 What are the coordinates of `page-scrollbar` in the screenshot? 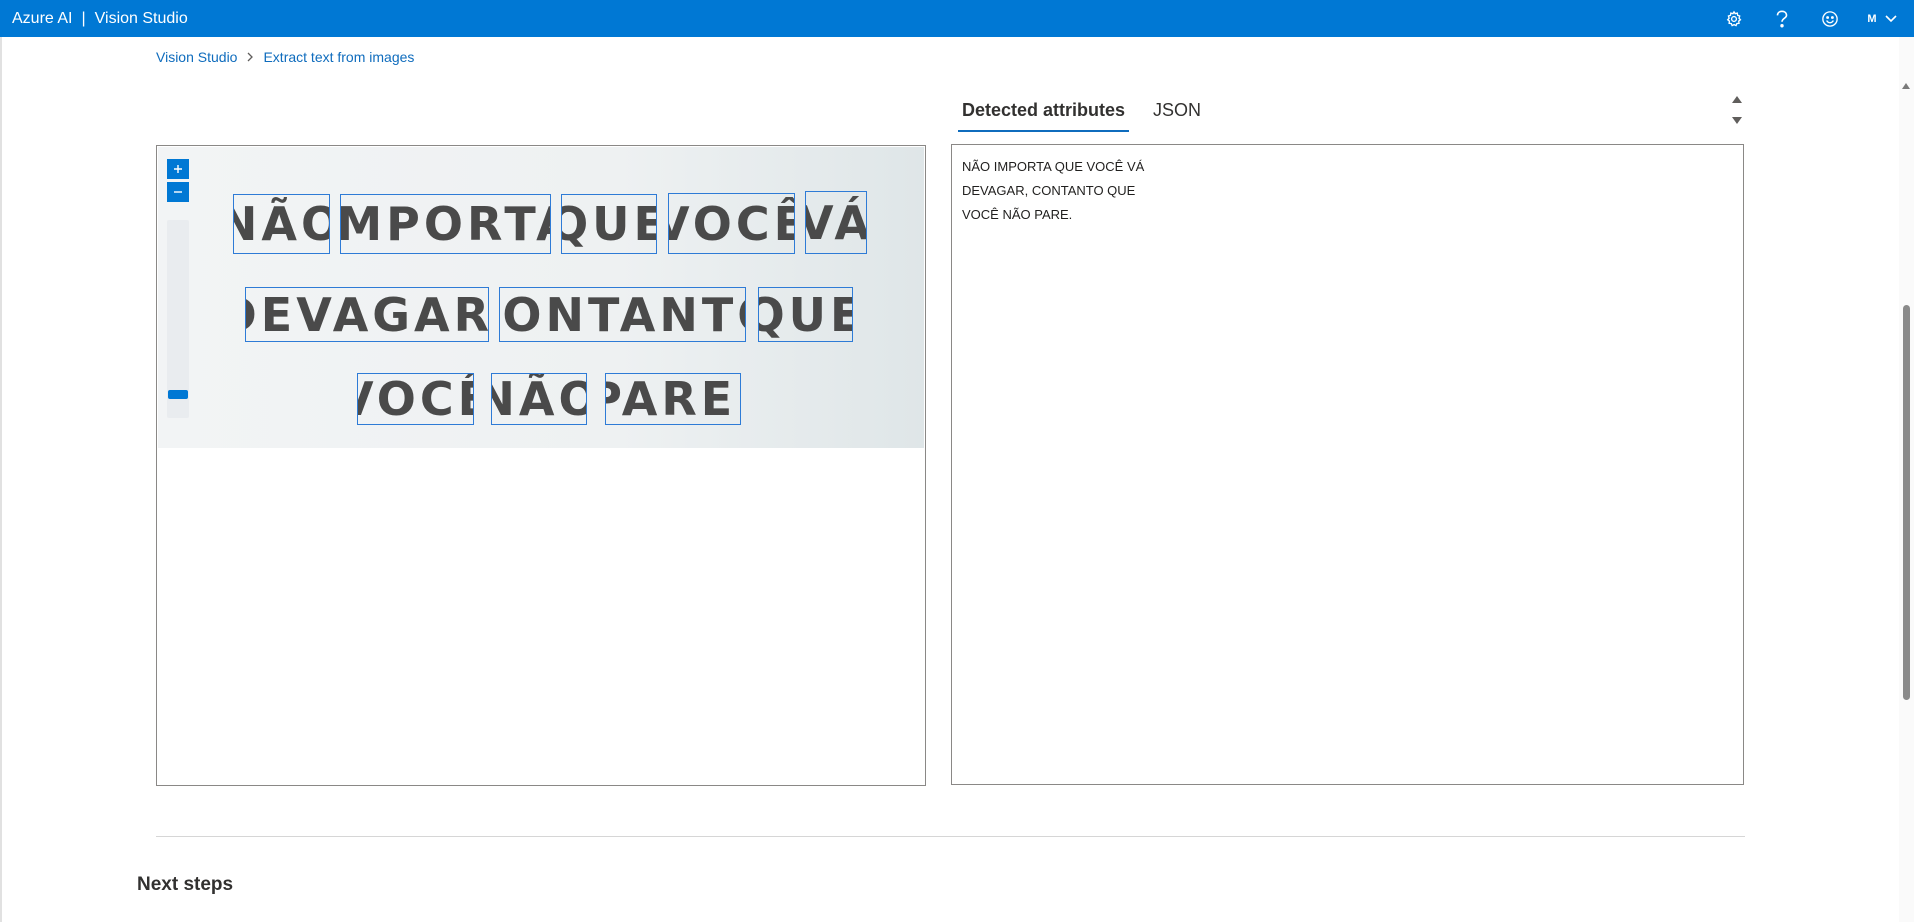 It's located at (1906, 479).